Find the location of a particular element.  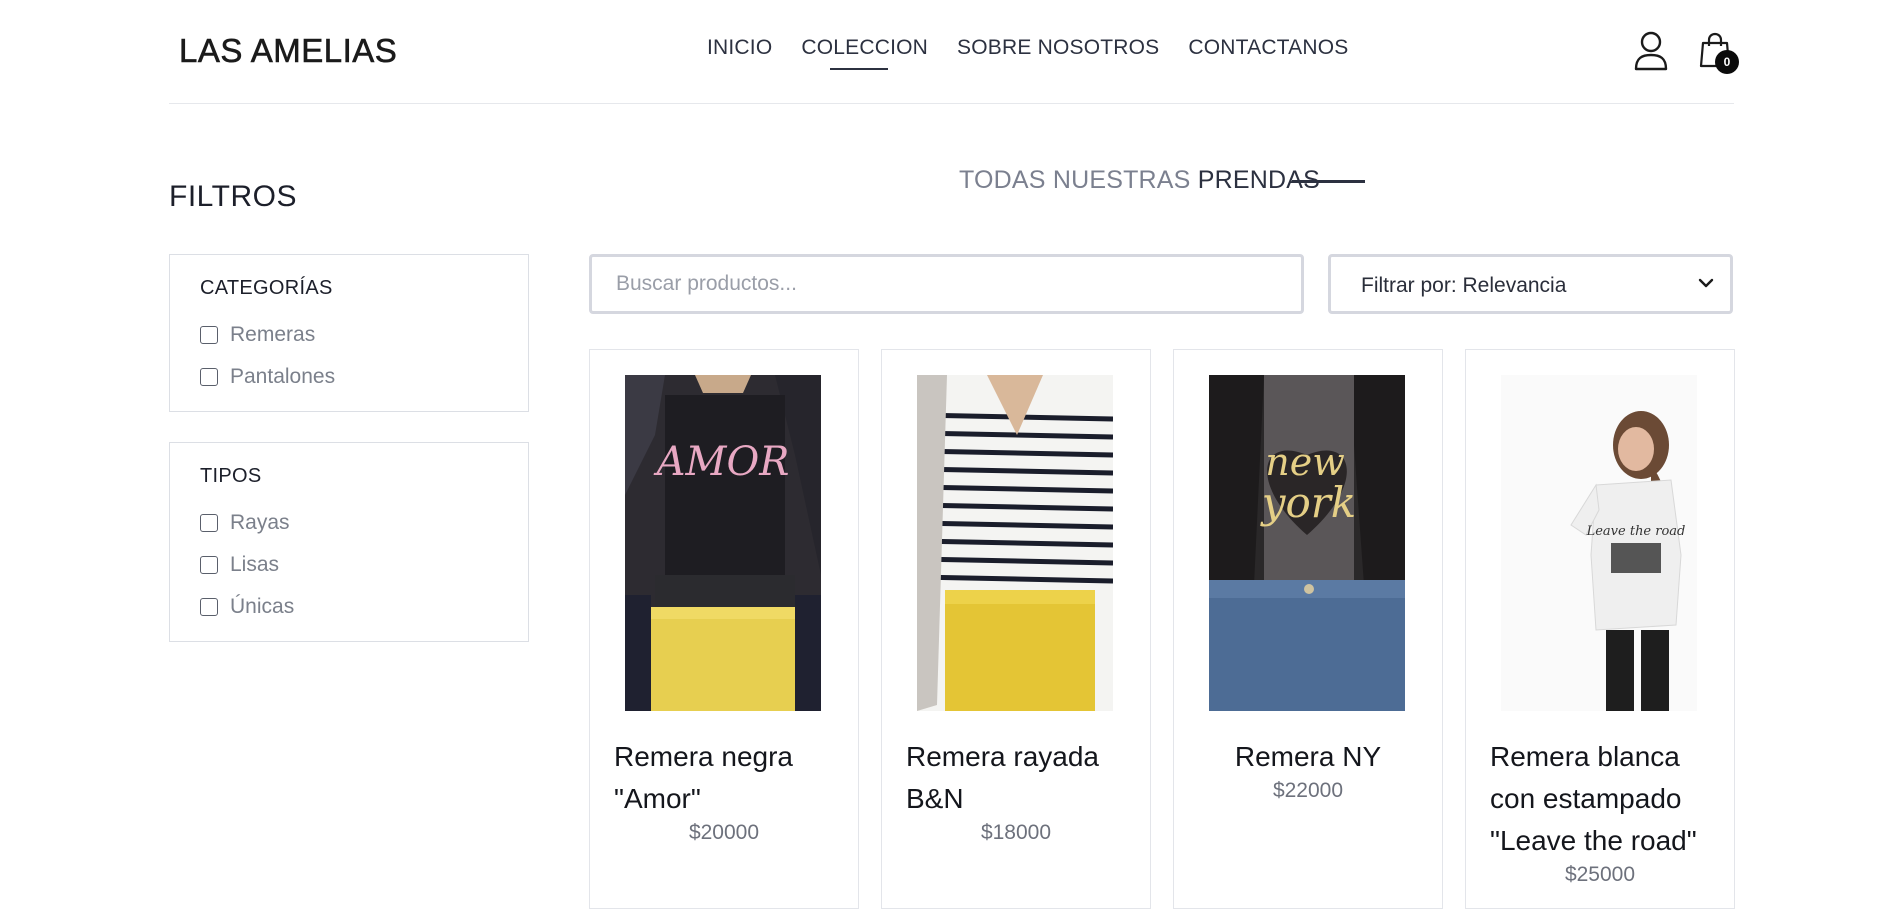

types-filter: TIPOS Rayas Lisas Únicas is located at coordinates (349, 542).